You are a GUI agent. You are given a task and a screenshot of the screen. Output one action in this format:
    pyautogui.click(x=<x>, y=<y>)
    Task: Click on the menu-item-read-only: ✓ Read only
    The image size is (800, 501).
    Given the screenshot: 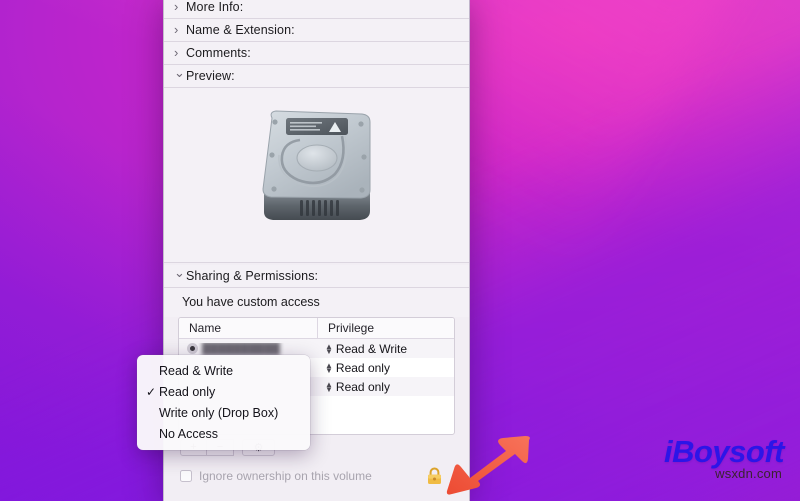 What is the action you would take?
    pyautogui.click(x=223, y=391)
    